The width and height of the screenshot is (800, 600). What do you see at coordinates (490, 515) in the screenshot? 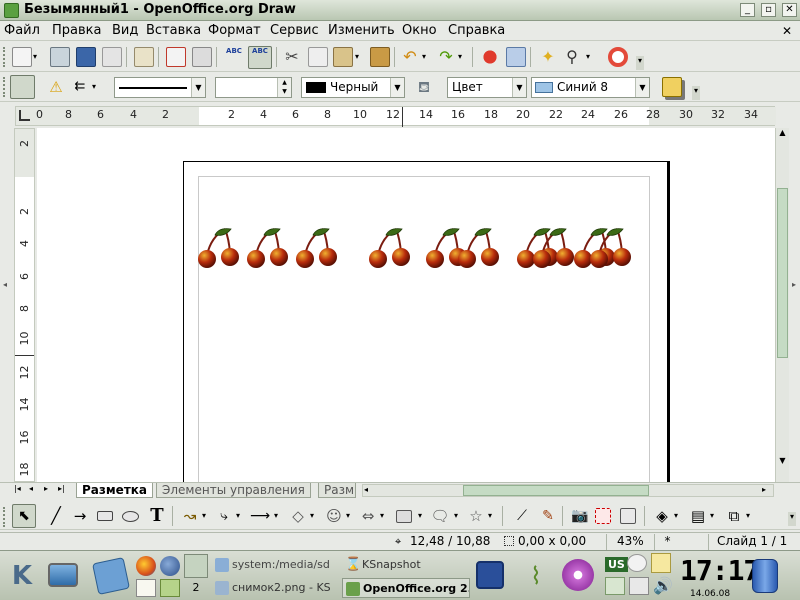
I see `stars-dropdown-icon: ▾` at bounding box center [490, 515].